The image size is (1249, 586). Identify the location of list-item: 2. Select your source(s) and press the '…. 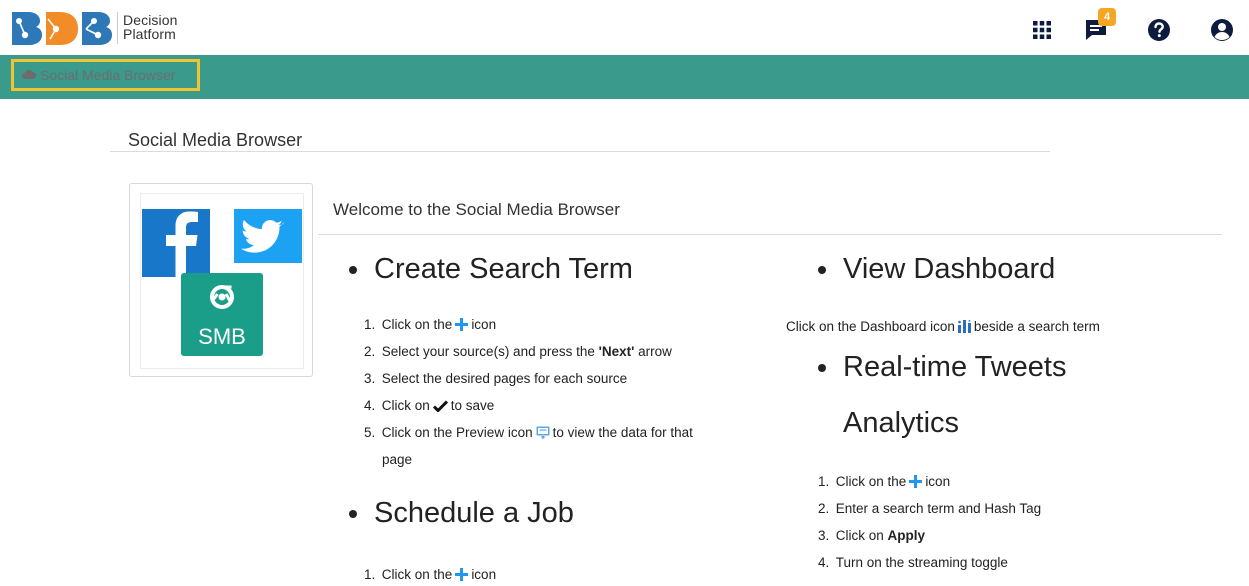
(518, 351).